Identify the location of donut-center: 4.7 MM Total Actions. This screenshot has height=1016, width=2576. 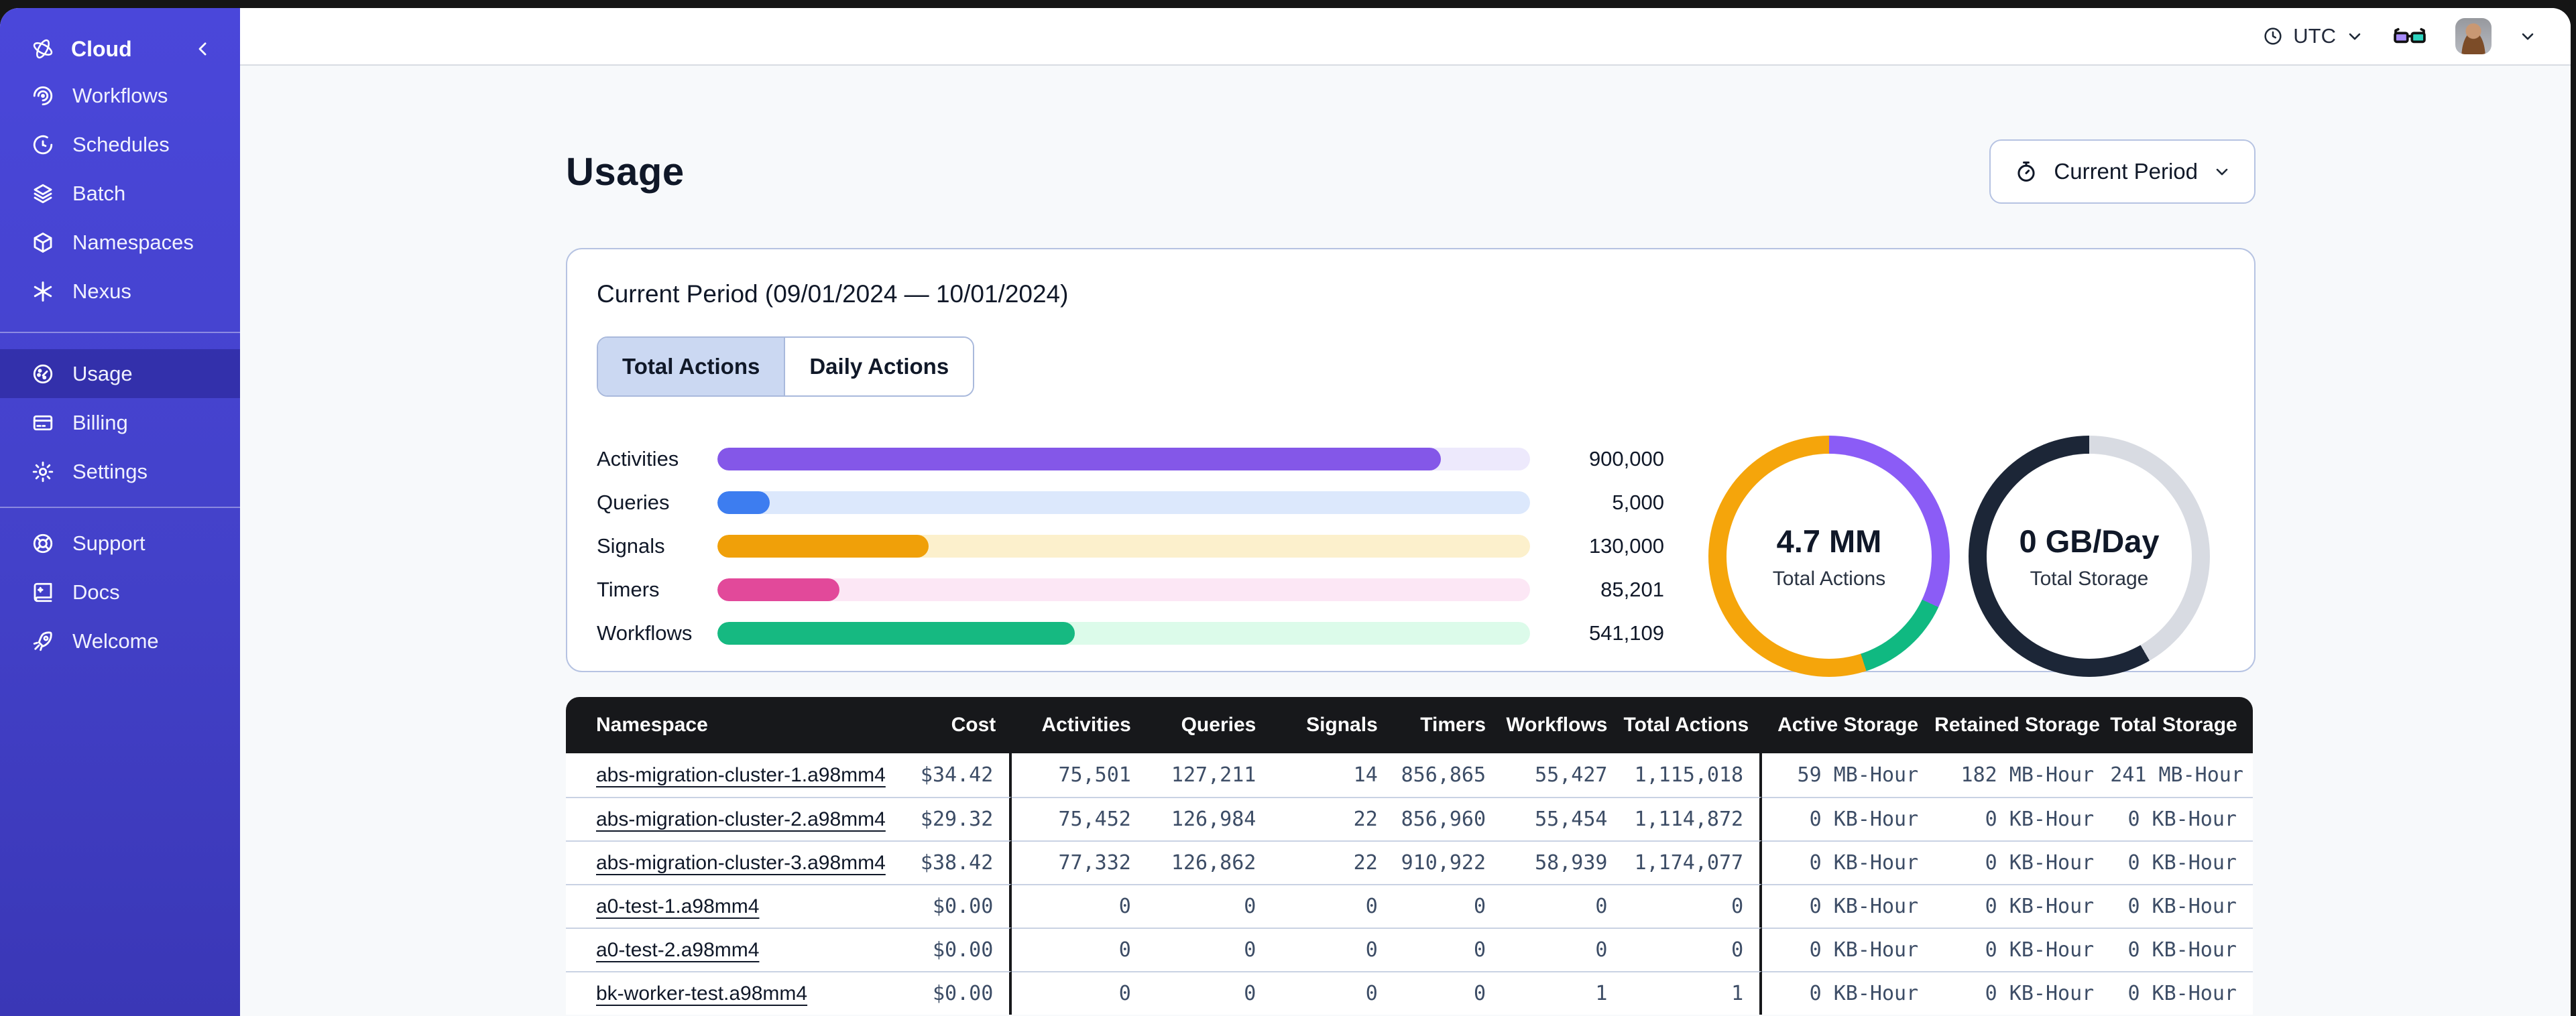
(1829, 556).